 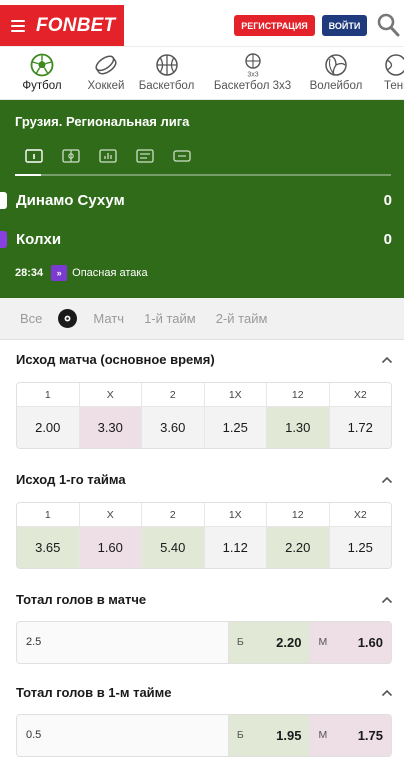 What do you see at coordinates (81, 599) in the screenshot?
I see `market-title: Тотал голов в матче` at bounding box center [81, 599].